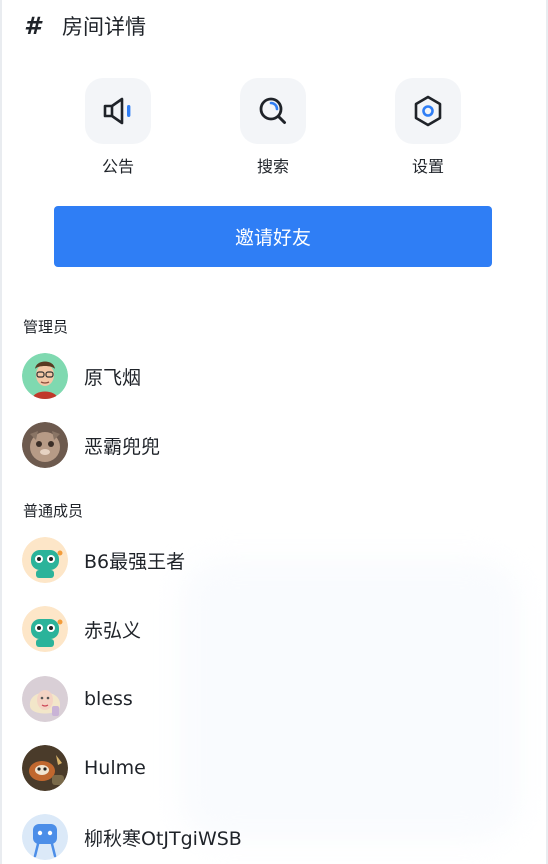 The image size is (548, 864). What do you see at coordinates (113, 377) in the screenshot?
I see `member-name: 原飞烟` at bounding box center [113, 377].